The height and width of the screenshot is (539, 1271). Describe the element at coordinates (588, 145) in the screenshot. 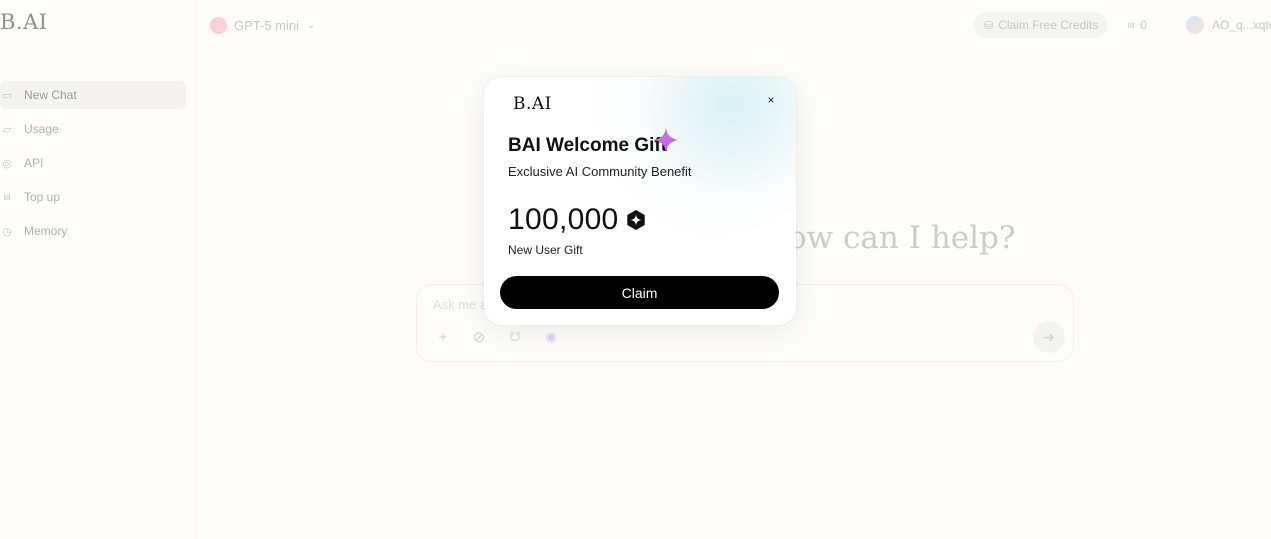

I see `modal-title: BAI Welcome Gift` at that location.